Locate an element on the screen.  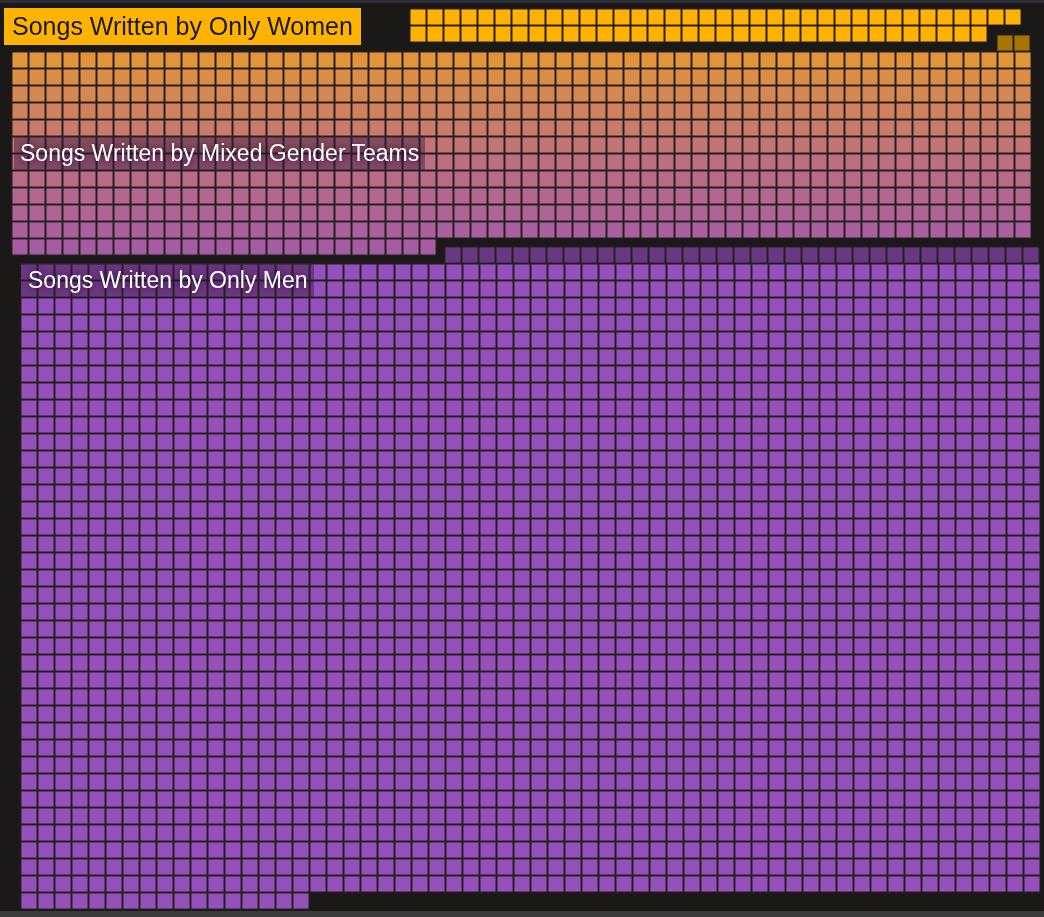
group-label: Songs Written by Only Men is located at coordinates (168, 280).